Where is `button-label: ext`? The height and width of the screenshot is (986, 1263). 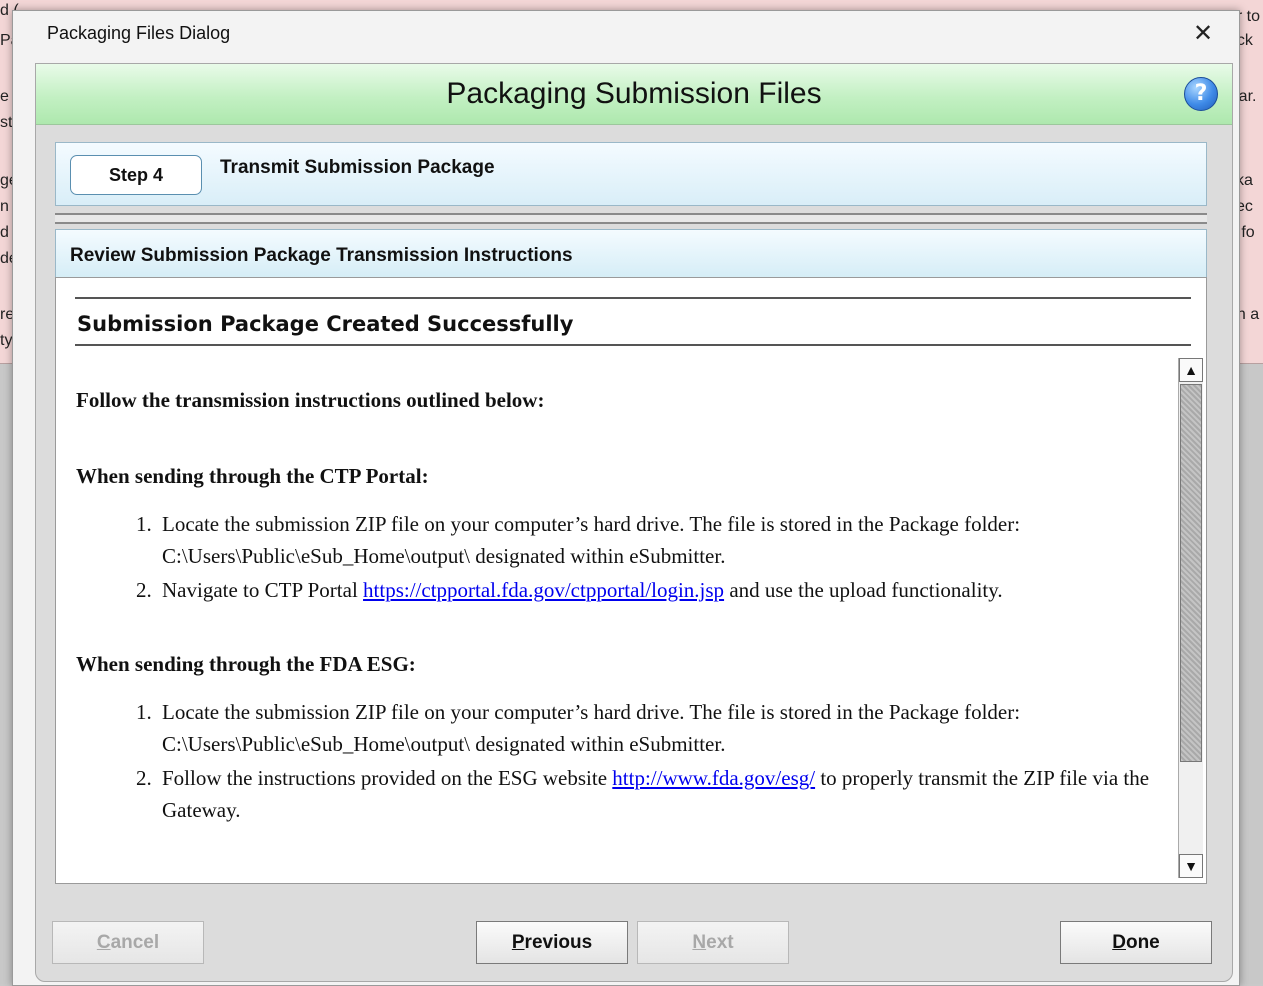 button-label: ext is located at coordinates (720, 942).